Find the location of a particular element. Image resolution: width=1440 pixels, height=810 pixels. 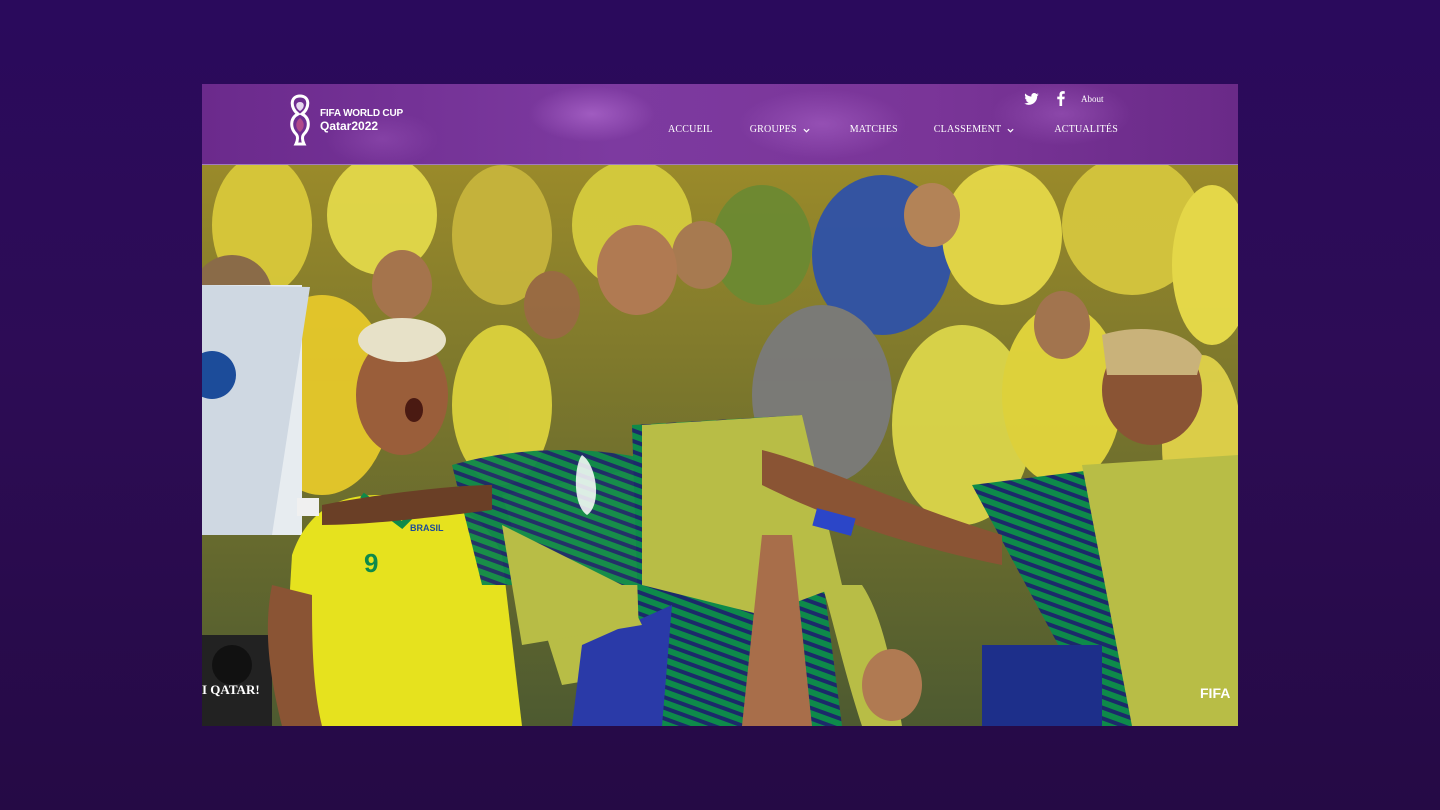

nav-item-groupes: GROUPES is located at coordinates (780, 129).